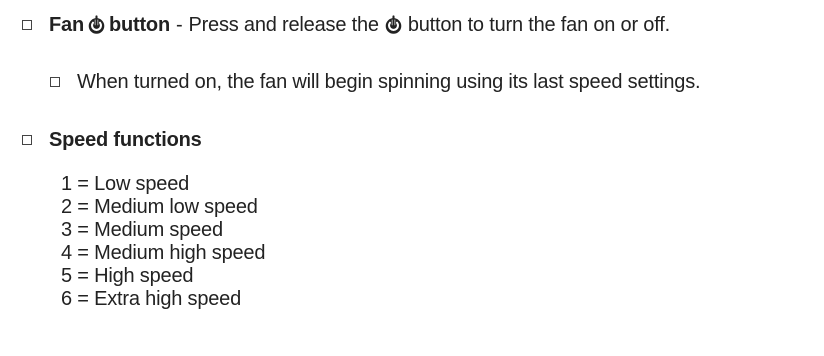  Describe the element at coordinates (151, 299) in the screenshot. I see `speed-item-6: 6 = Extra high speed` at that location.